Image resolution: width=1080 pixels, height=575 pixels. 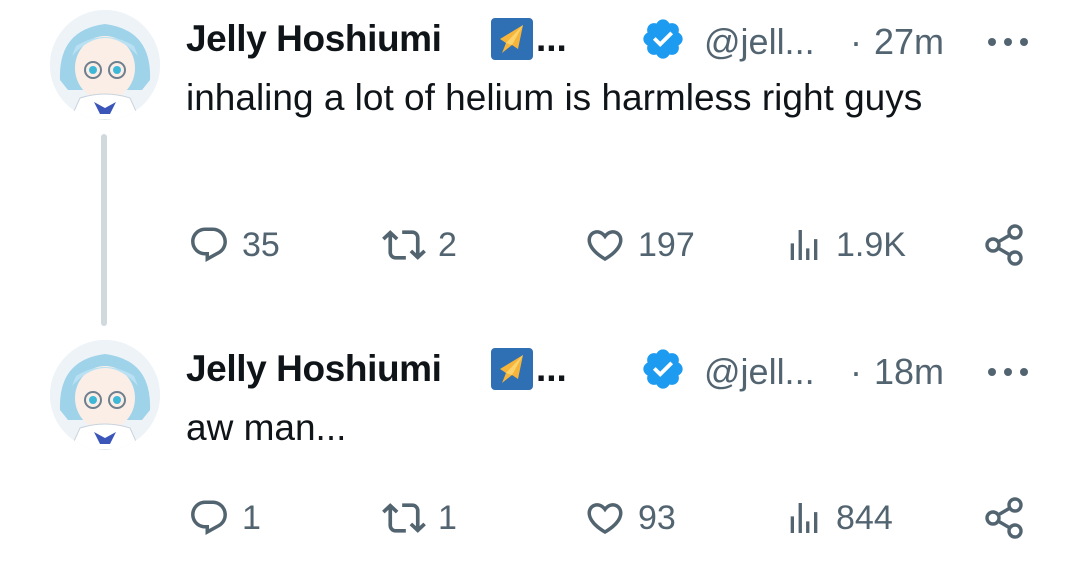 What do you see at coordinates (609, 367) in the screenshot?
I see `tweet-header: Jelly Hoshiumi ... @jell... · 18m` at bounding box center [609, 367].